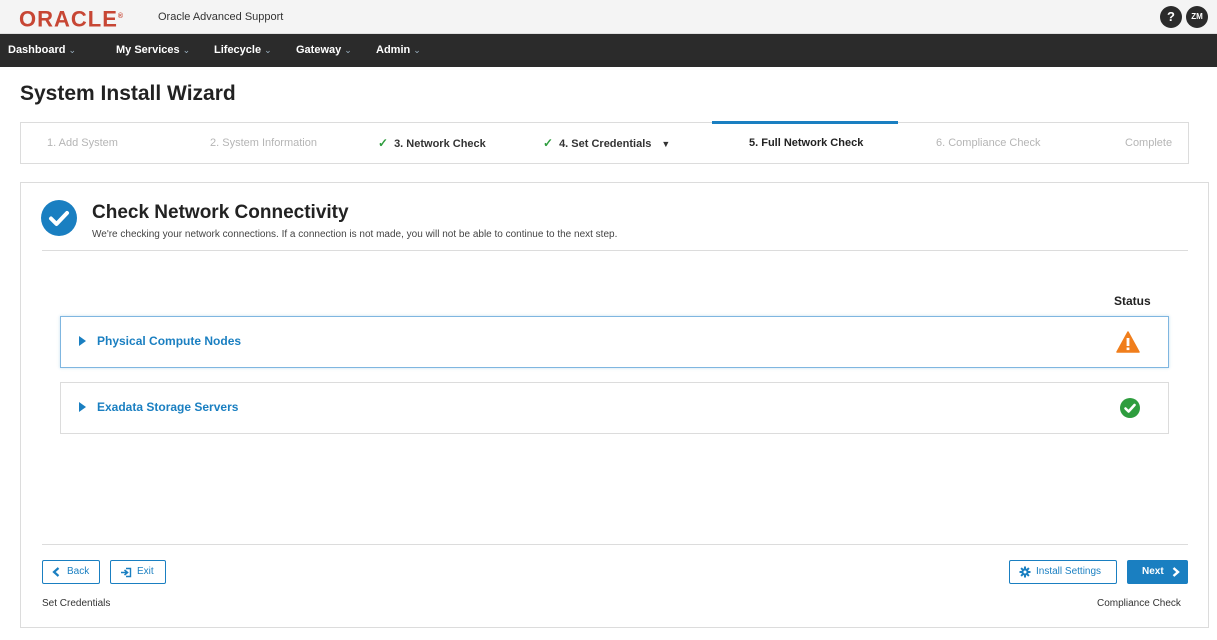 Image resolution: width=1217 pixels, height=640 pixels. What do you see at coordinates (128, 93) in the screenshot?
I see `page-title: System Install Wizard` at bounding box center [128, 93].